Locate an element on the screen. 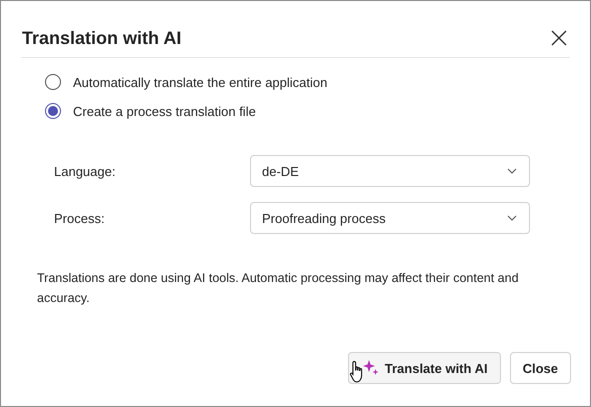  dropdown: de-DE is located at coordinates (390, 171).